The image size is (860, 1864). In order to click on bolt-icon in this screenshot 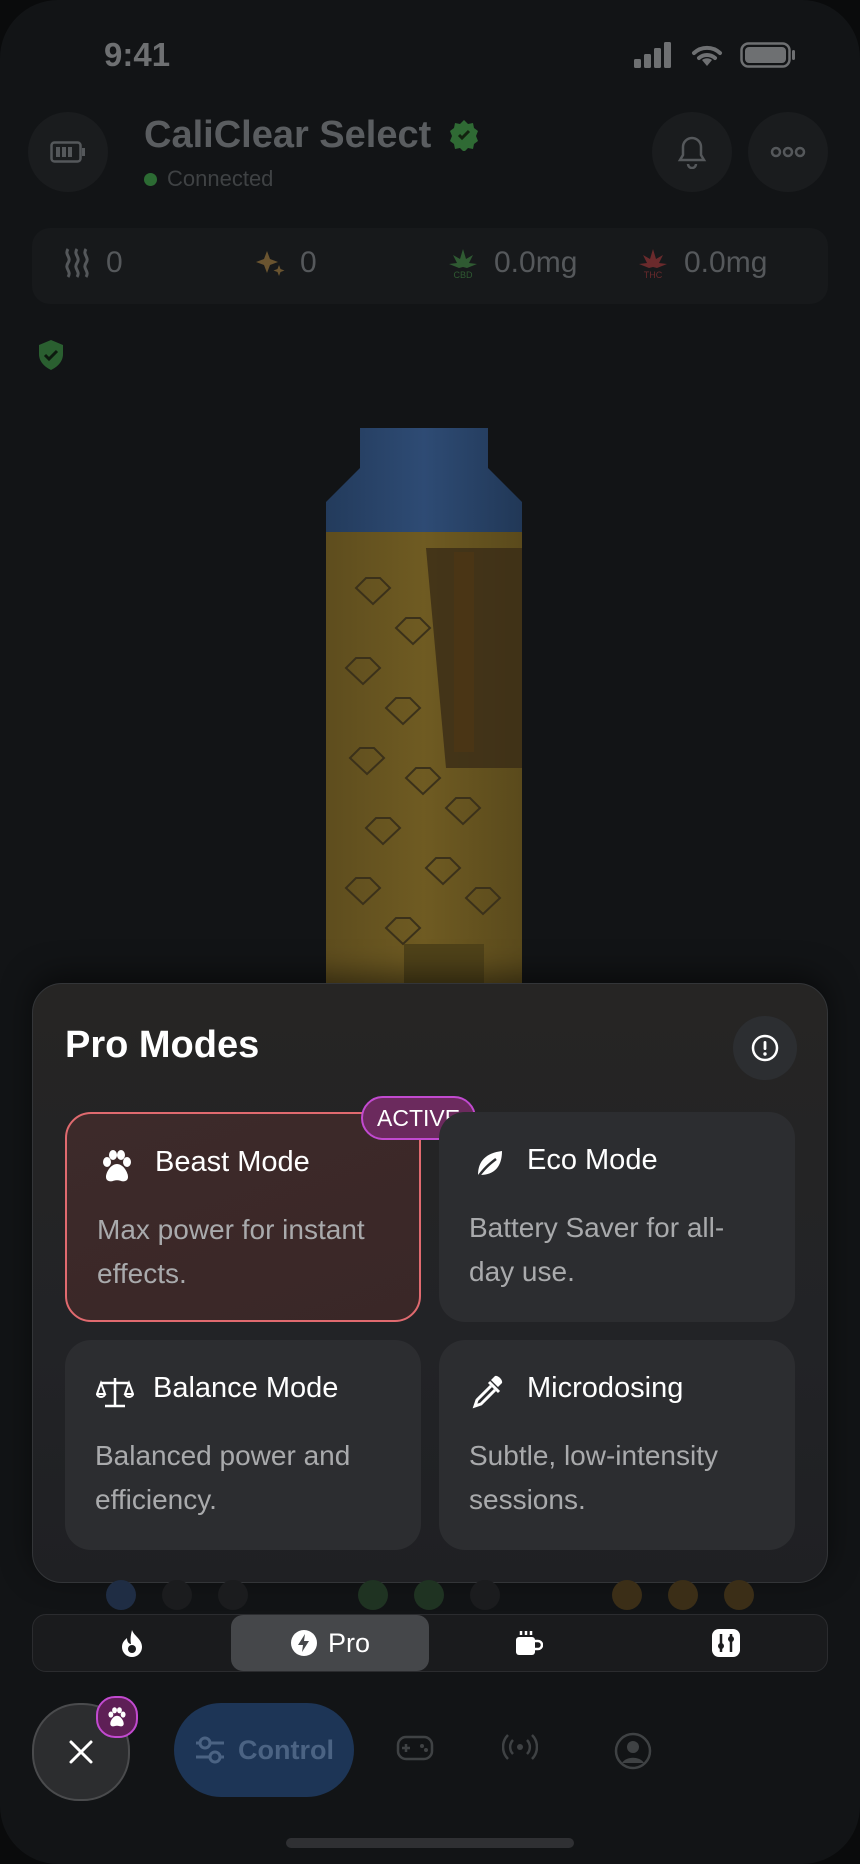, I will do `click(303, 1643)`.